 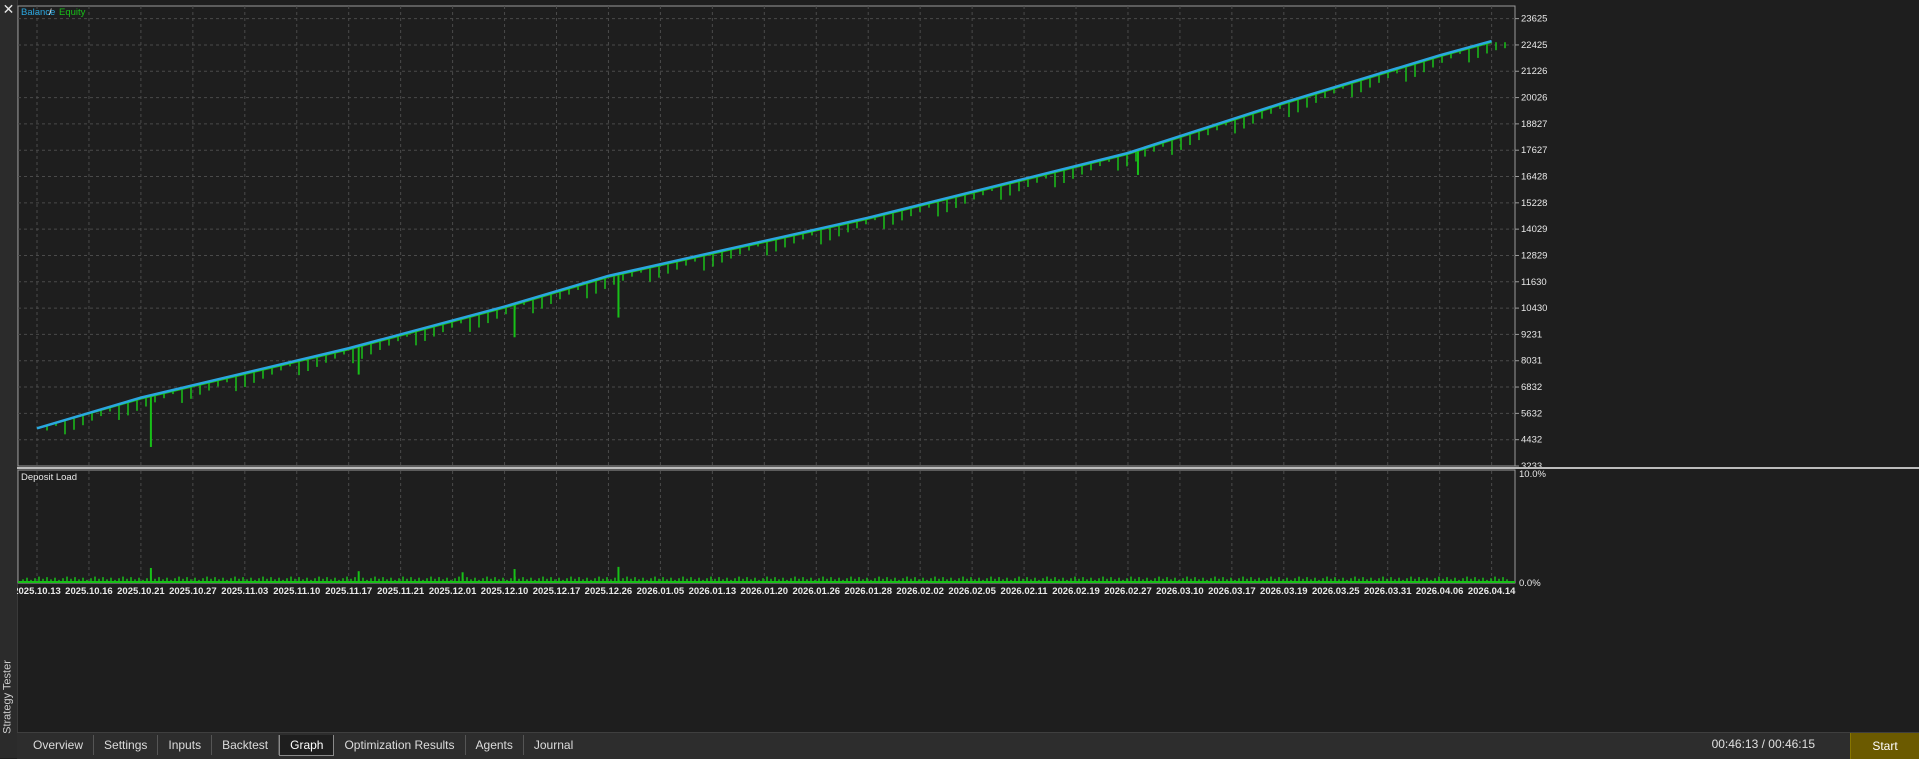 I want to click on y-tick-label: 16428, so click(x=1534, y=177).